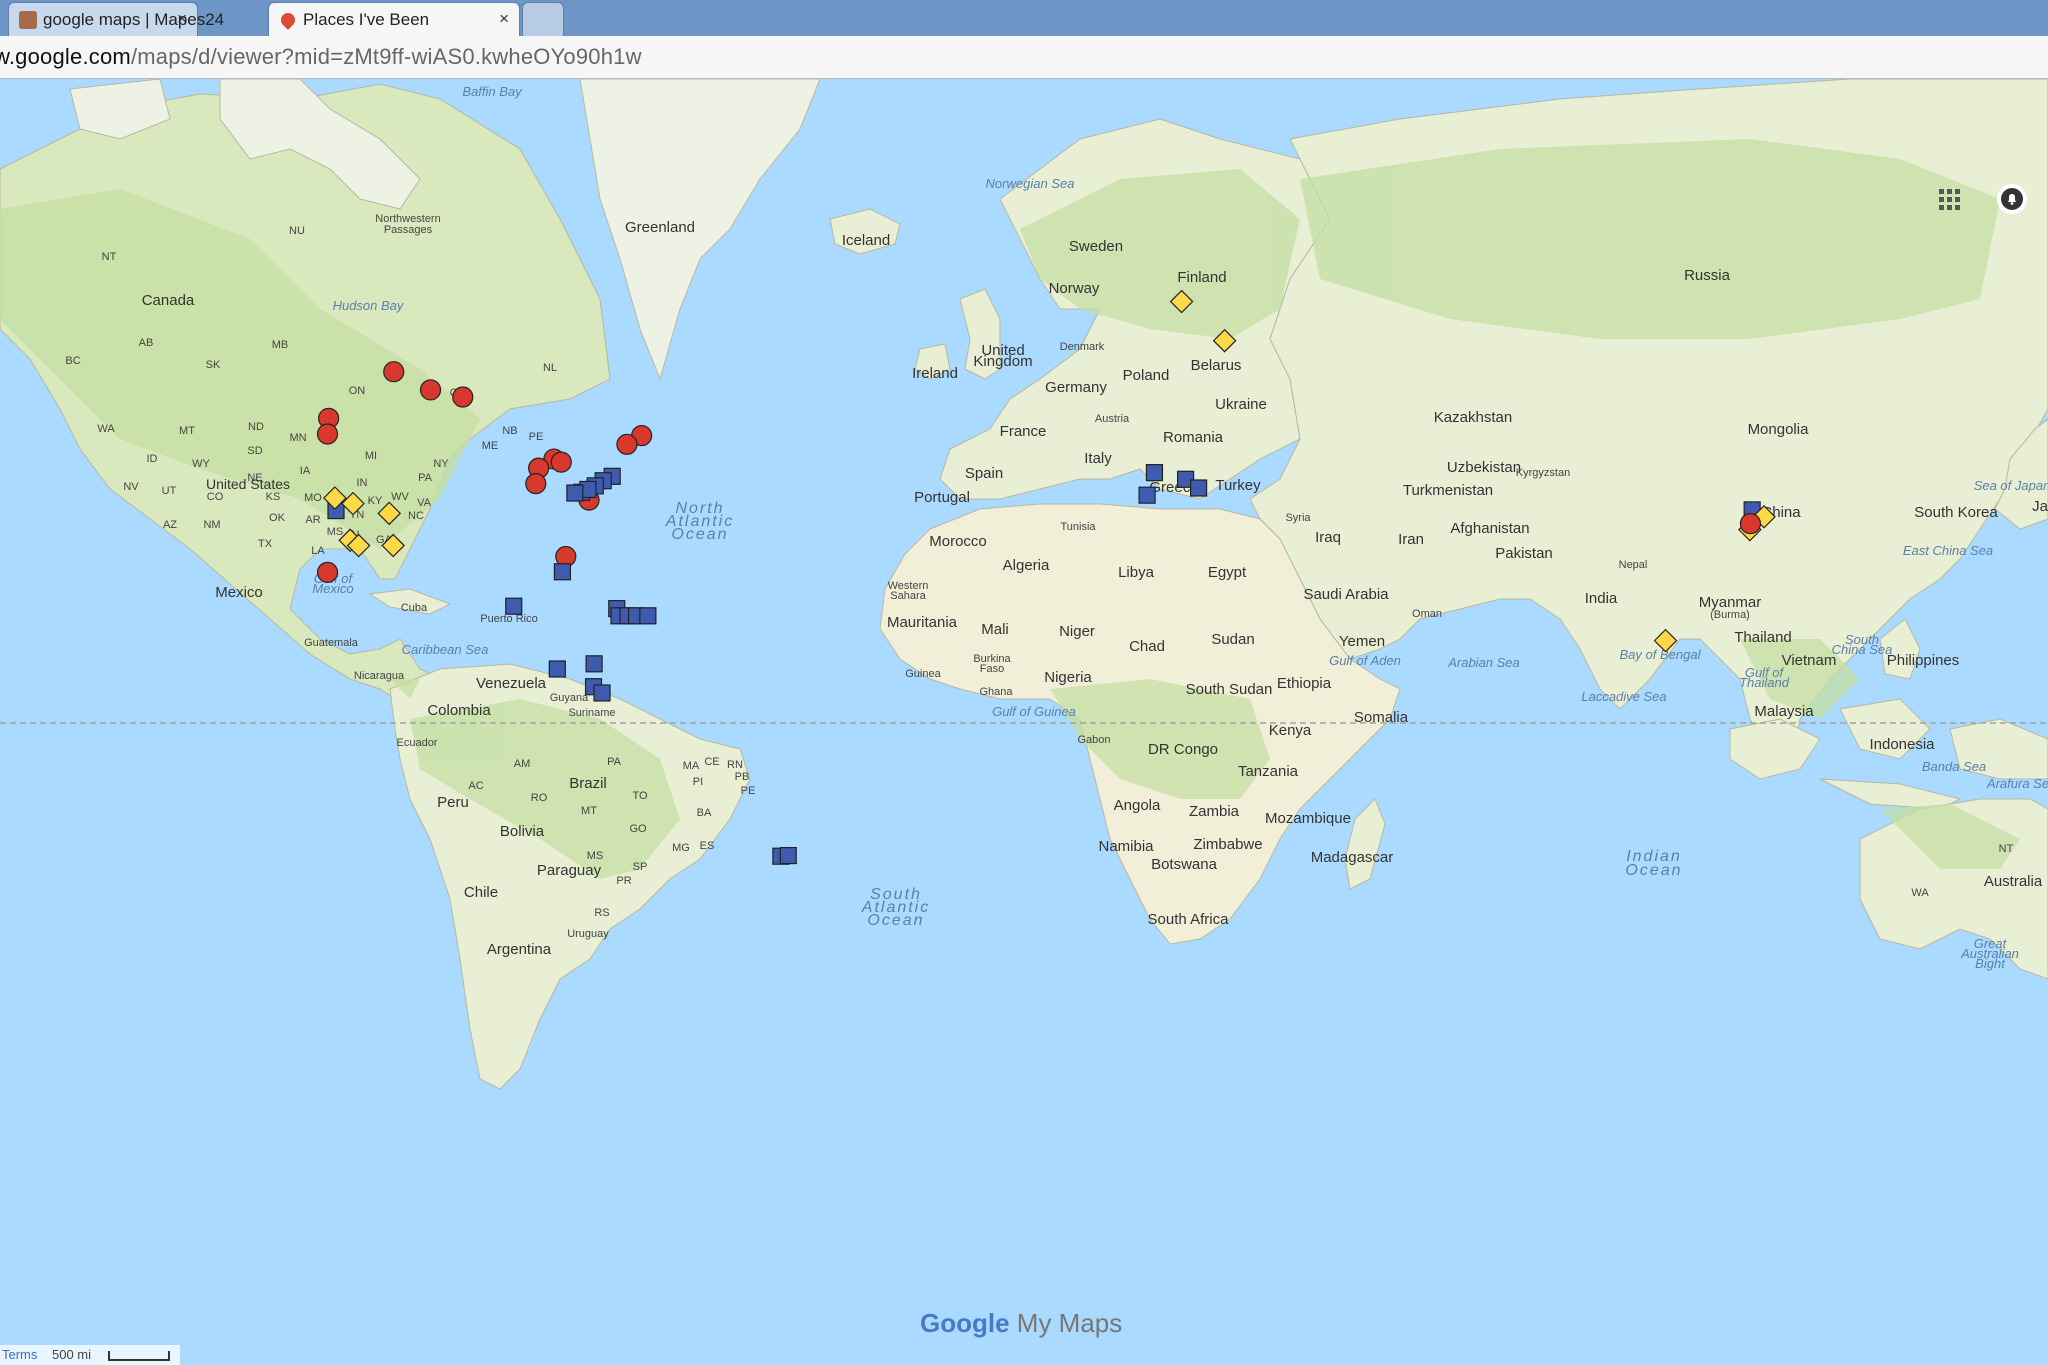  What do you see at coordinates (1920, 893) in the screenshot?
I see `map-label: WA` at bounding box center [1920, 893].